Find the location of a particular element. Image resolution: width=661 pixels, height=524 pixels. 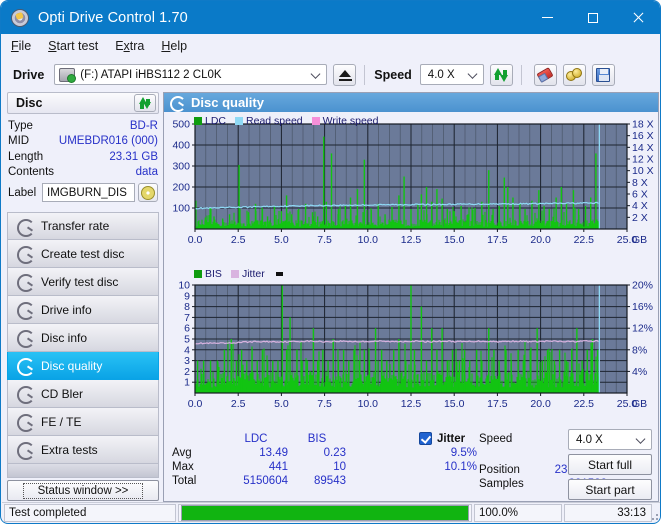

start-full-button: Start full is located at coordinates (610, 464).